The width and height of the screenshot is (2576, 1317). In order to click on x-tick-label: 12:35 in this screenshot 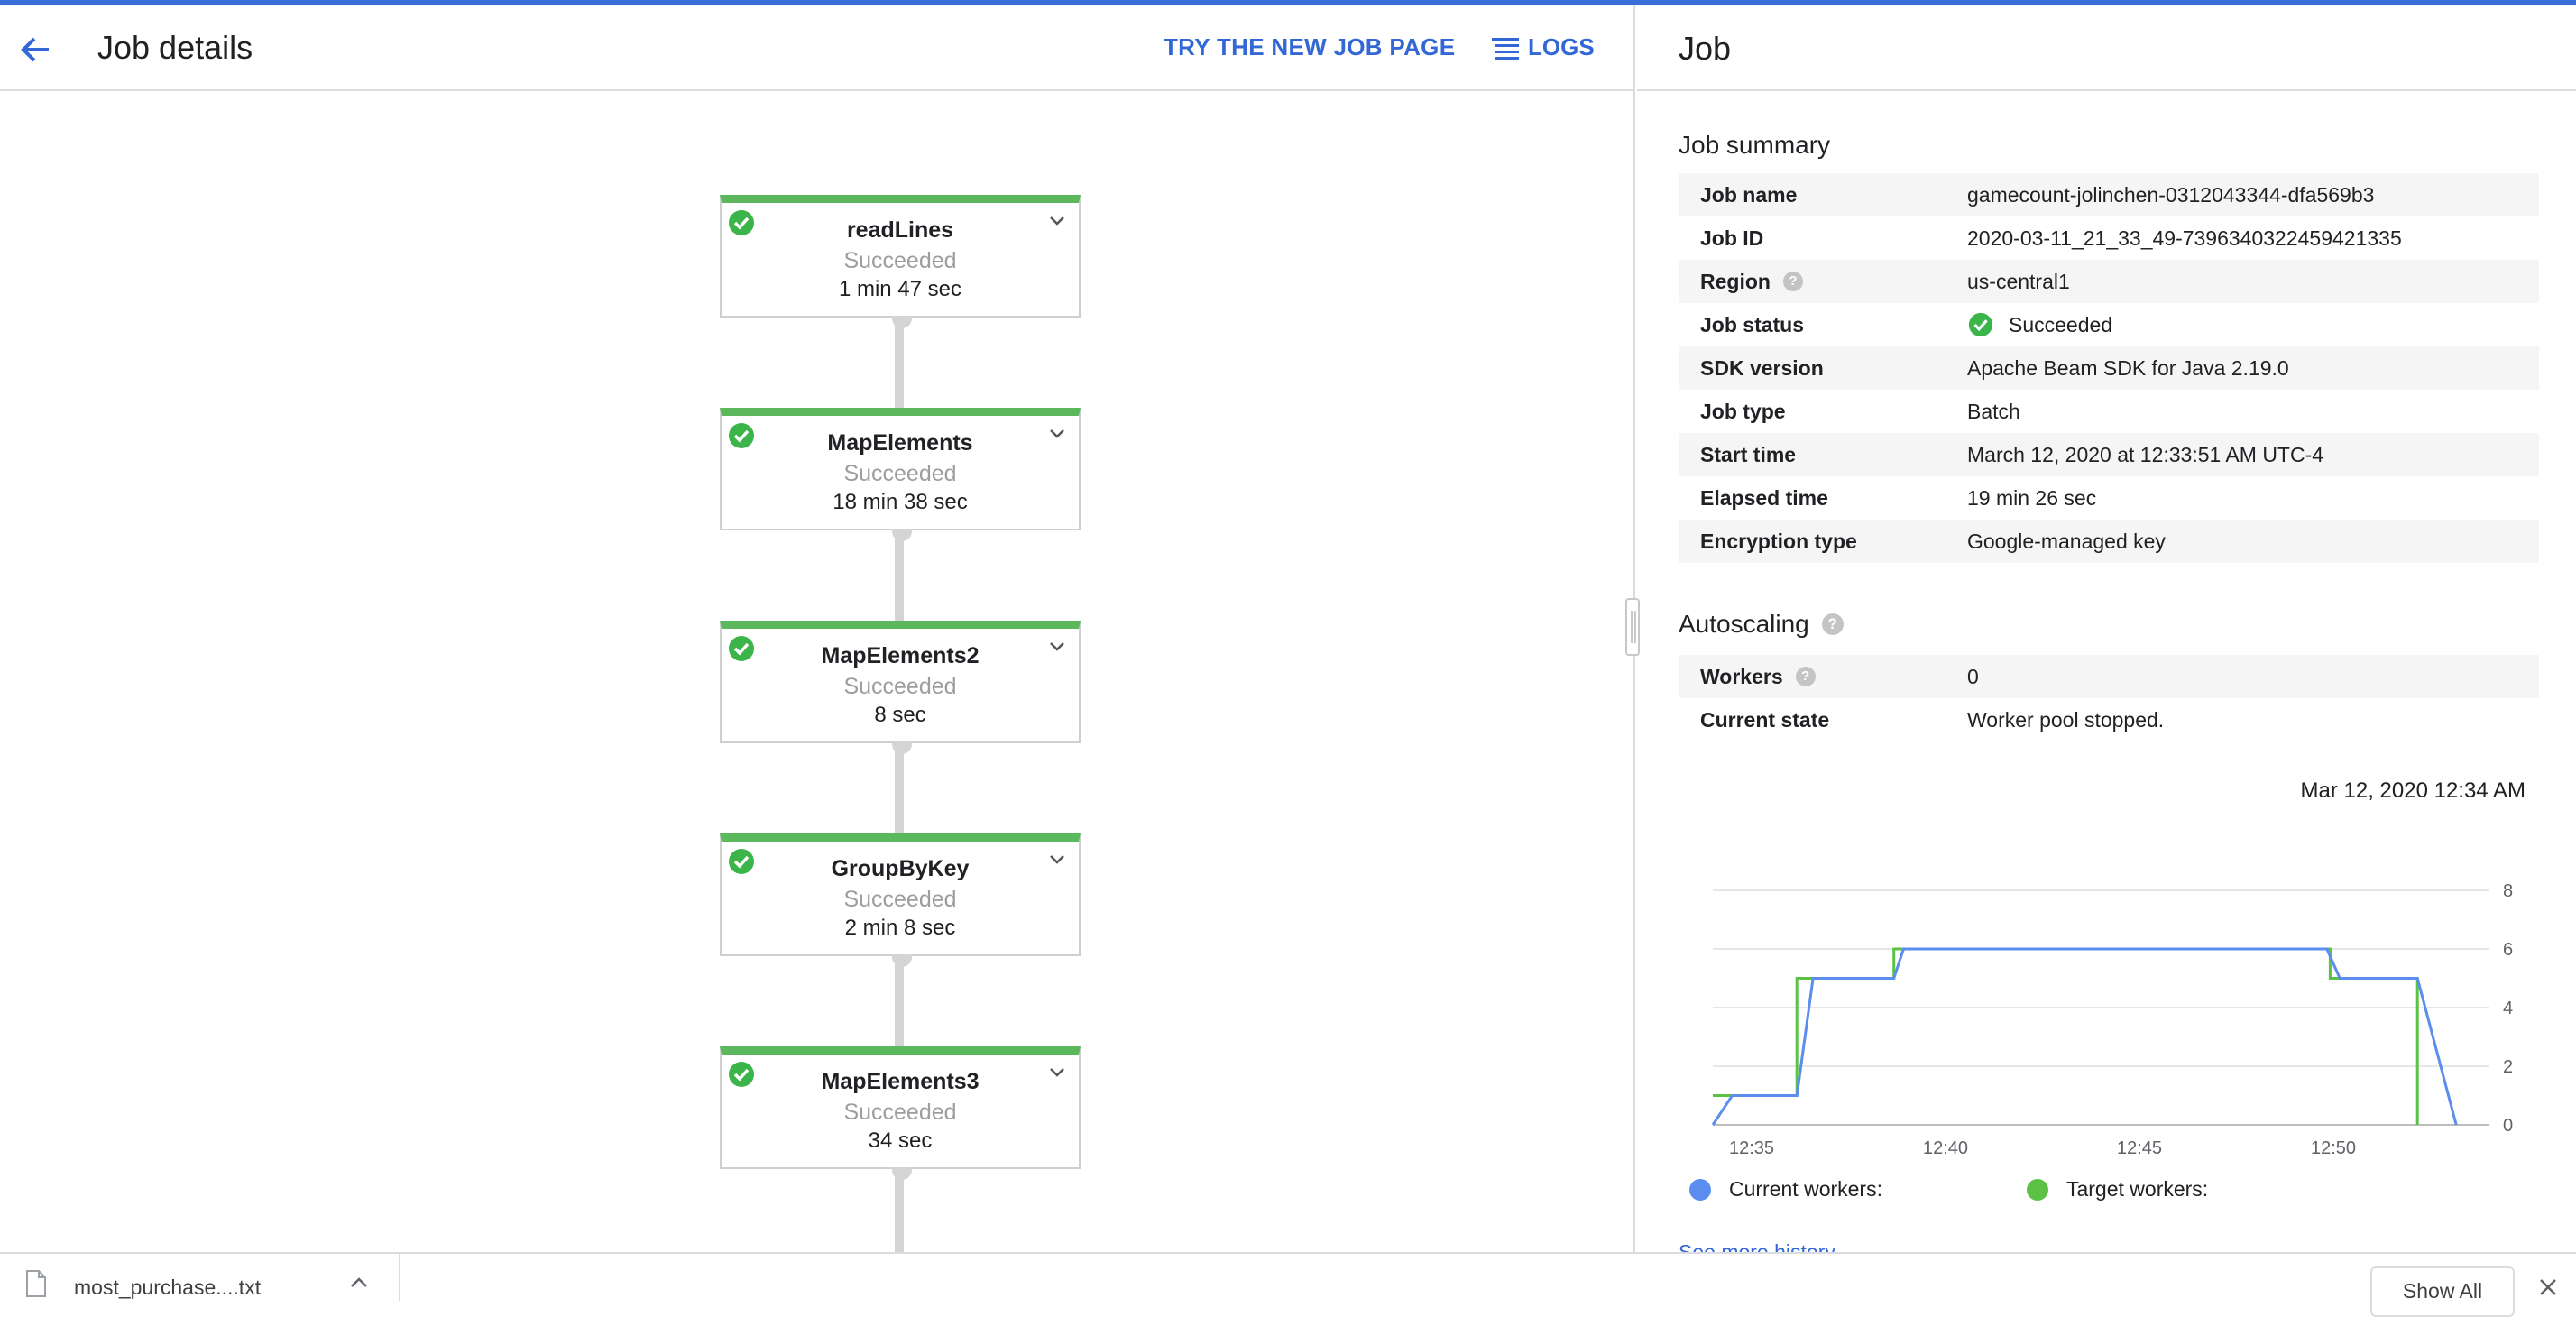, I will do `click(1751, 1148)`.